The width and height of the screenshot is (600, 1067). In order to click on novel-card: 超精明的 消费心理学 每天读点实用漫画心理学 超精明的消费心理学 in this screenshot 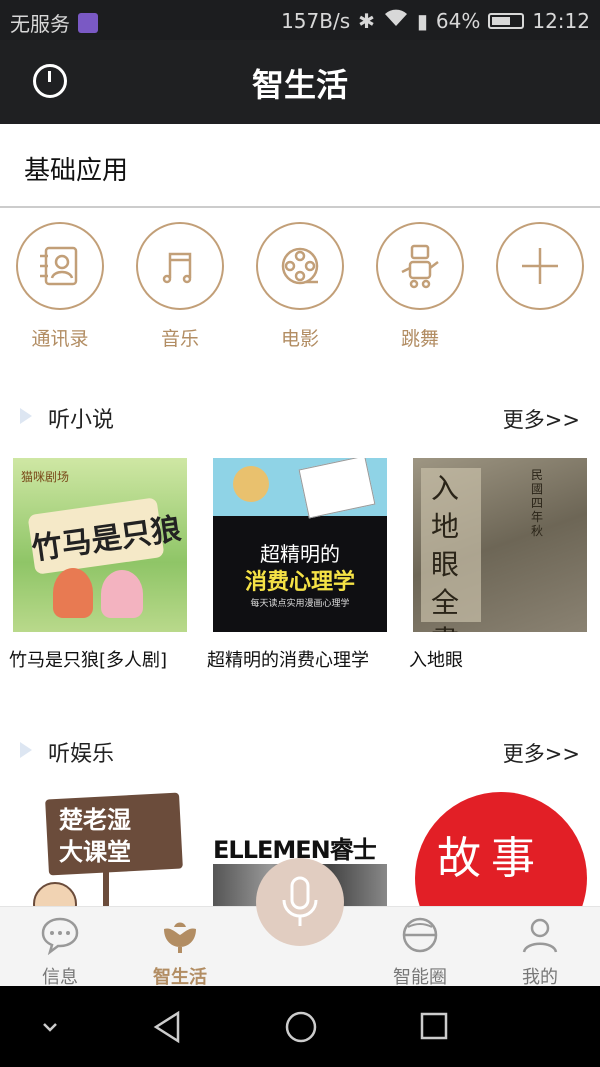, I will do `click(297, 565)`.